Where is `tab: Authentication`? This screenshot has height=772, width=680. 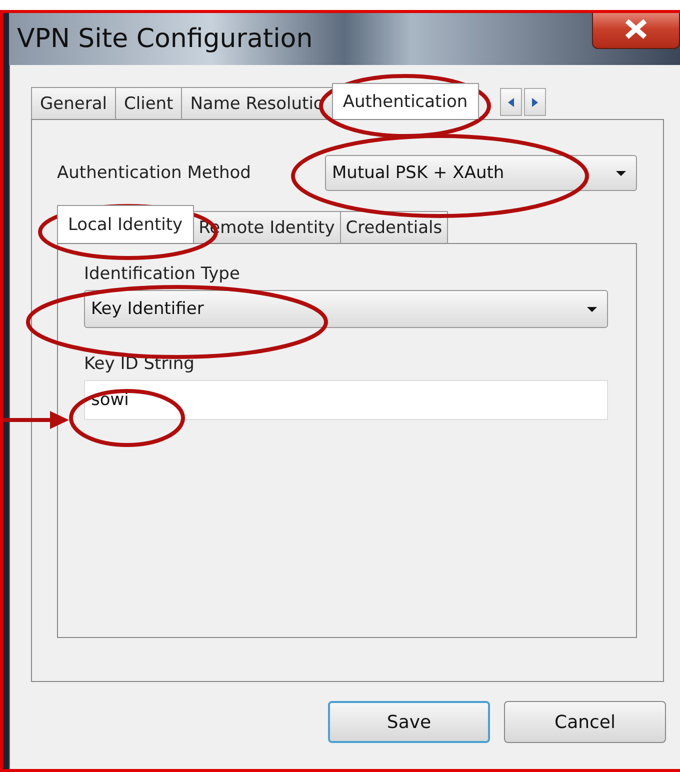 tab: Authentication is located at coordinates (405, 101).